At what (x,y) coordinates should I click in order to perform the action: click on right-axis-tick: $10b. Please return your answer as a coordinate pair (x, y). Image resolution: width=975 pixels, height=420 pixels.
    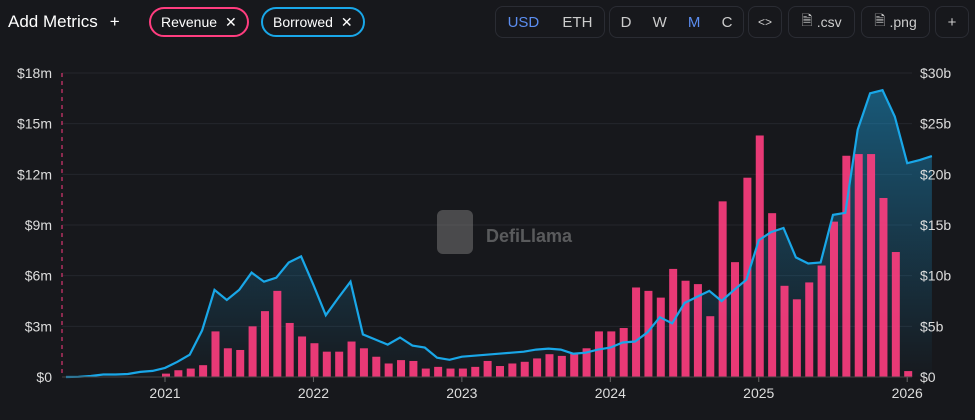
    Looking at the image, I should click on (935, 276).